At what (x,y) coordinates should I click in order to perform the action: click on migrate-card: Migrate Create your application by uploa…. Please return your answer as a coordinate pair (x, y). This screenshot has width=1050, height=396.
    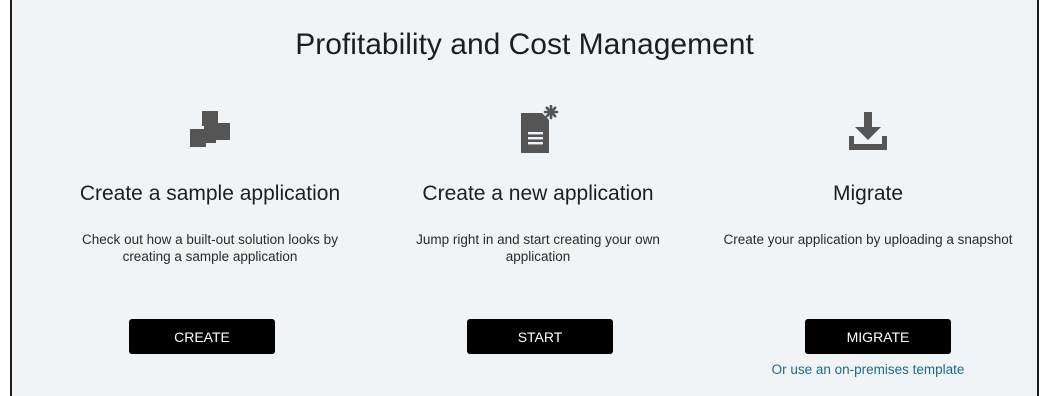
    Looking at the image, I should click on (868, 186).